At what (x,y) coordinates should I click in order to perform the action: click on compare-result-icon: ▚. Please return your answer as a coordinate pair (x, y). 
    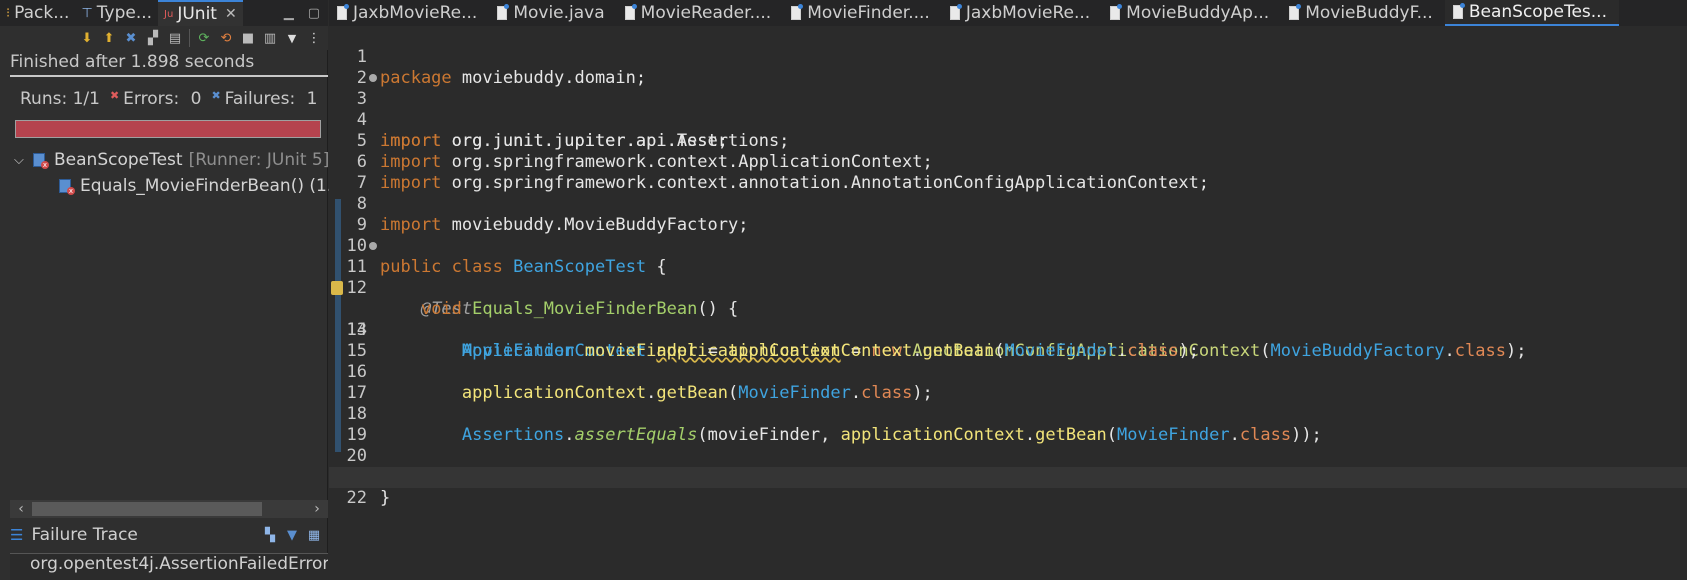
    Looking at the image, I should click on (270, 535).